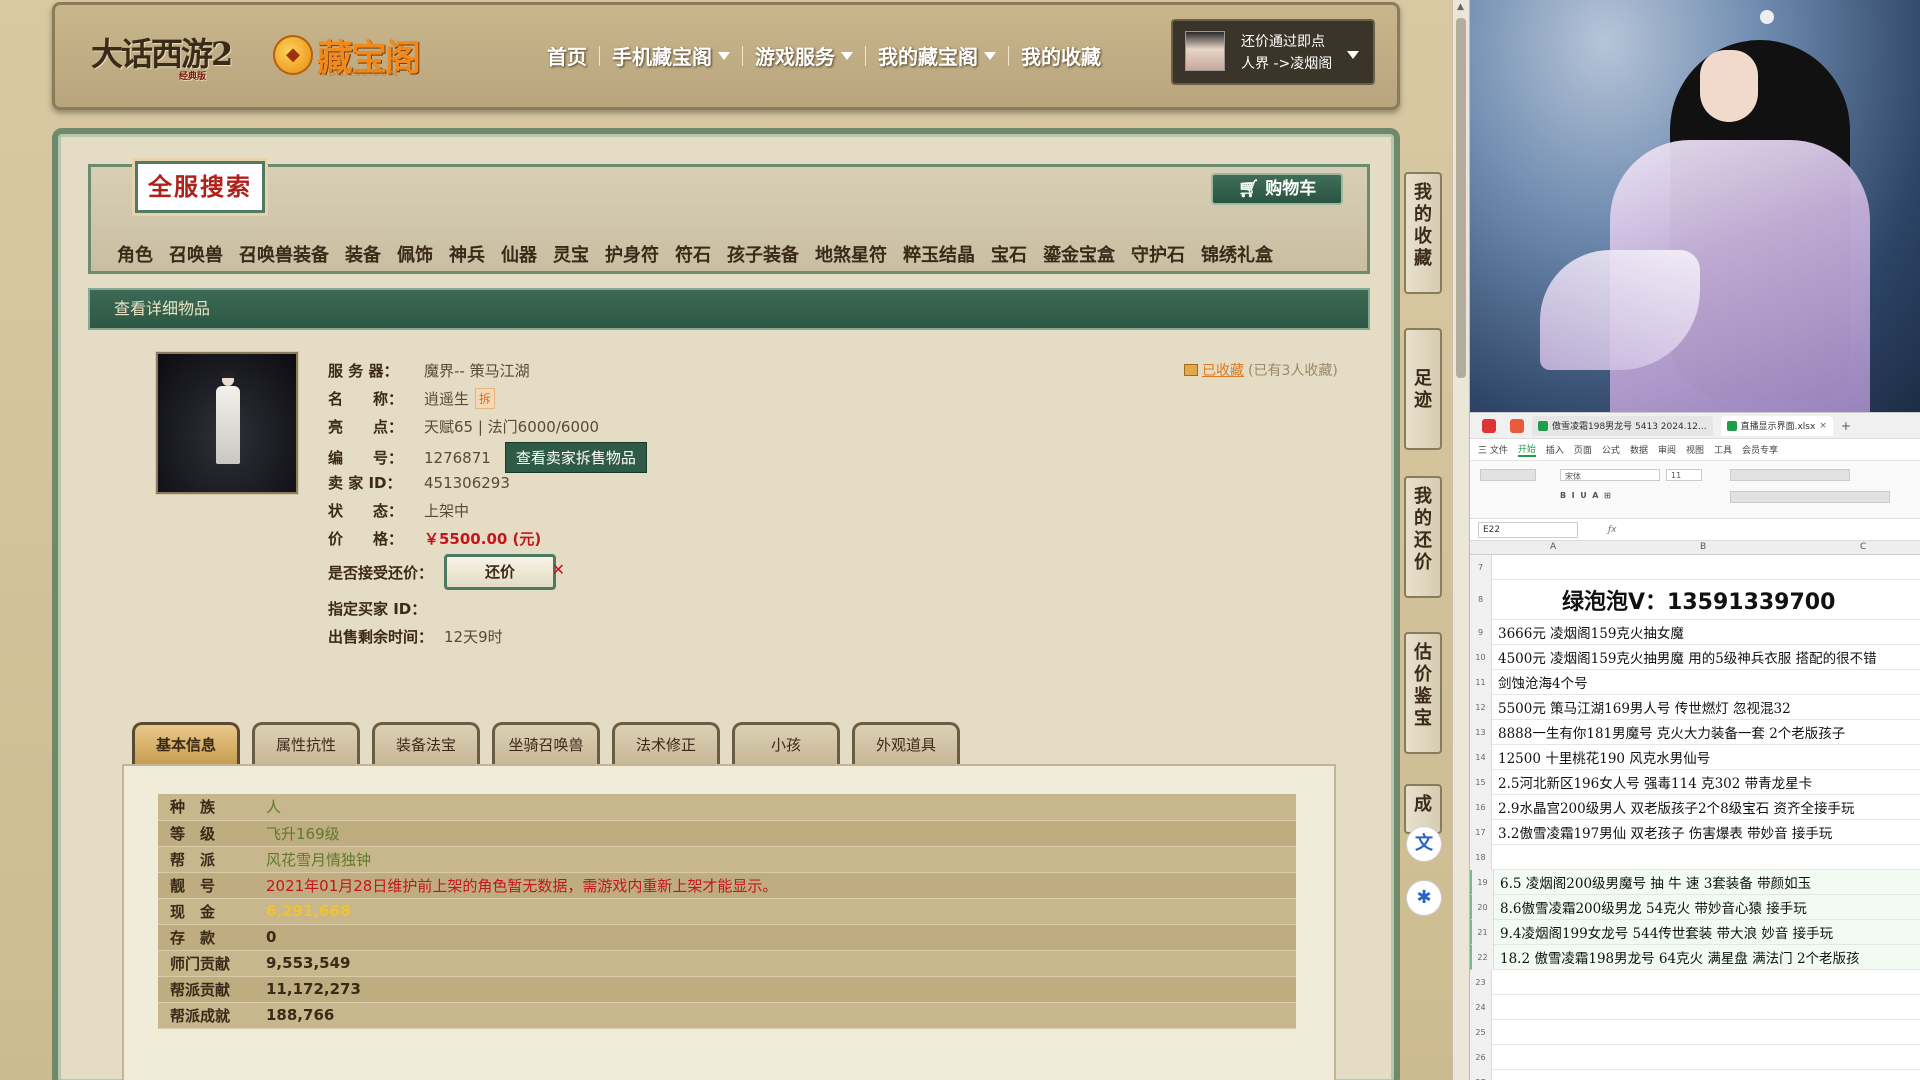 This screenshot has width=1920, height=1080. Describe the element at coordinates (186, 744) in the screenshot. I see `tab-0: 基本信息` at that location.